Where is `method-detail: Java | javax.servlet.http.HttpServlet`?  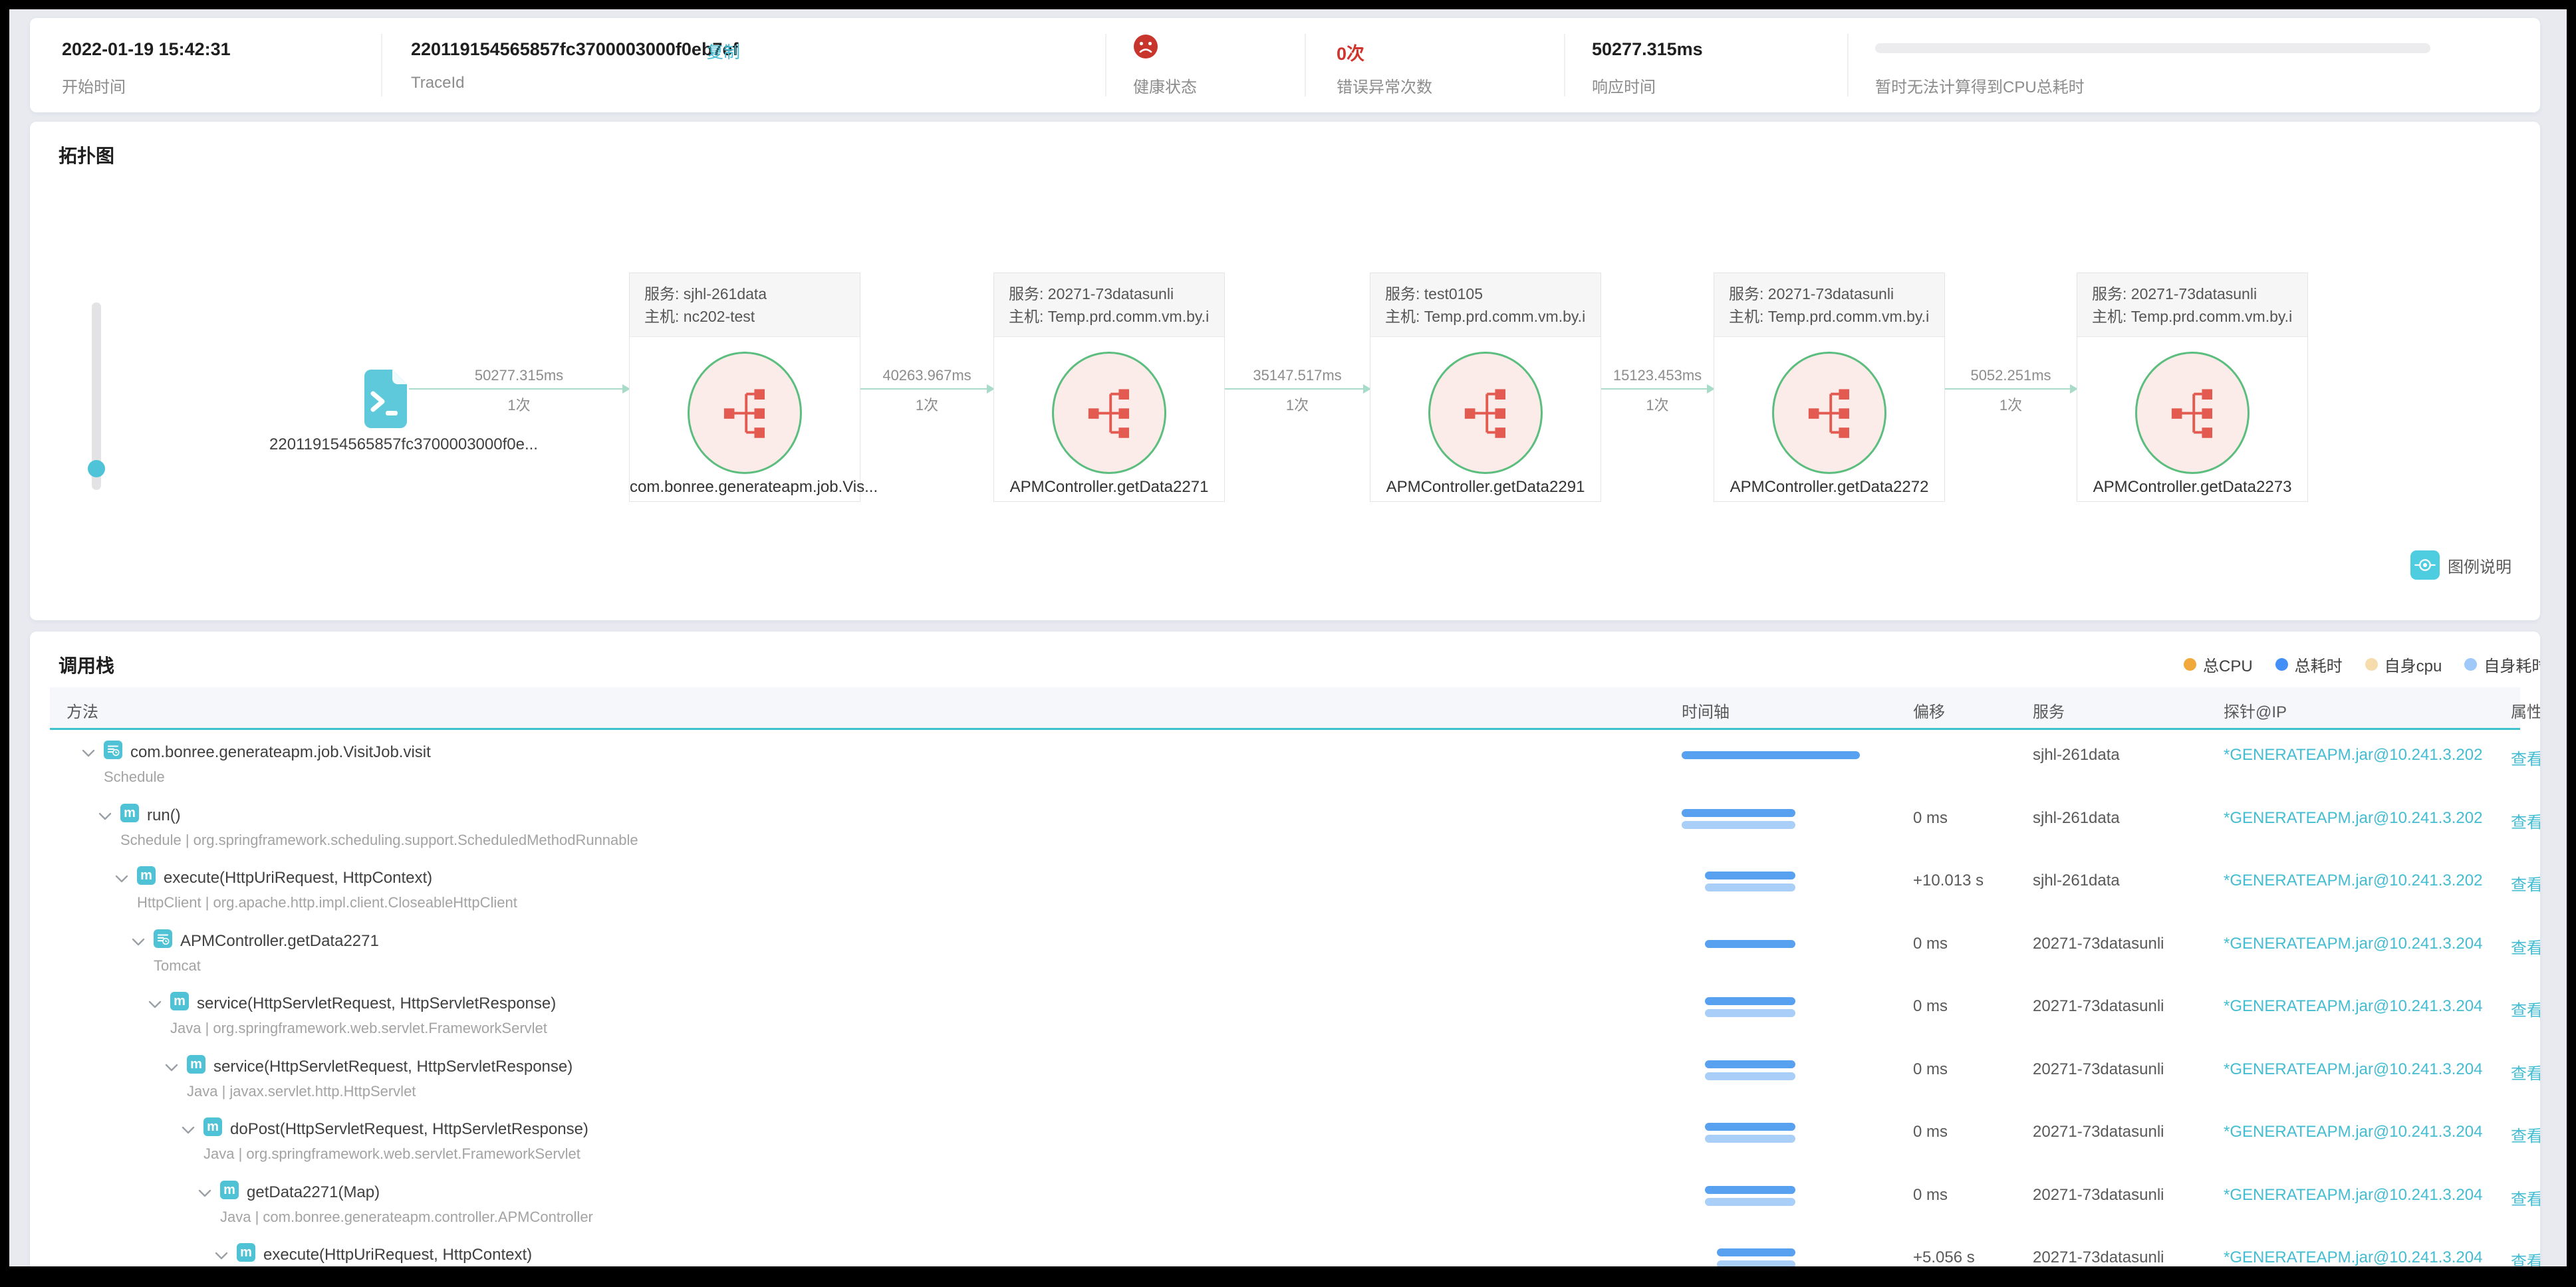
method-detail: Java | javax.servlet.http.HttpServlet is located at coordinates (301, 1091).